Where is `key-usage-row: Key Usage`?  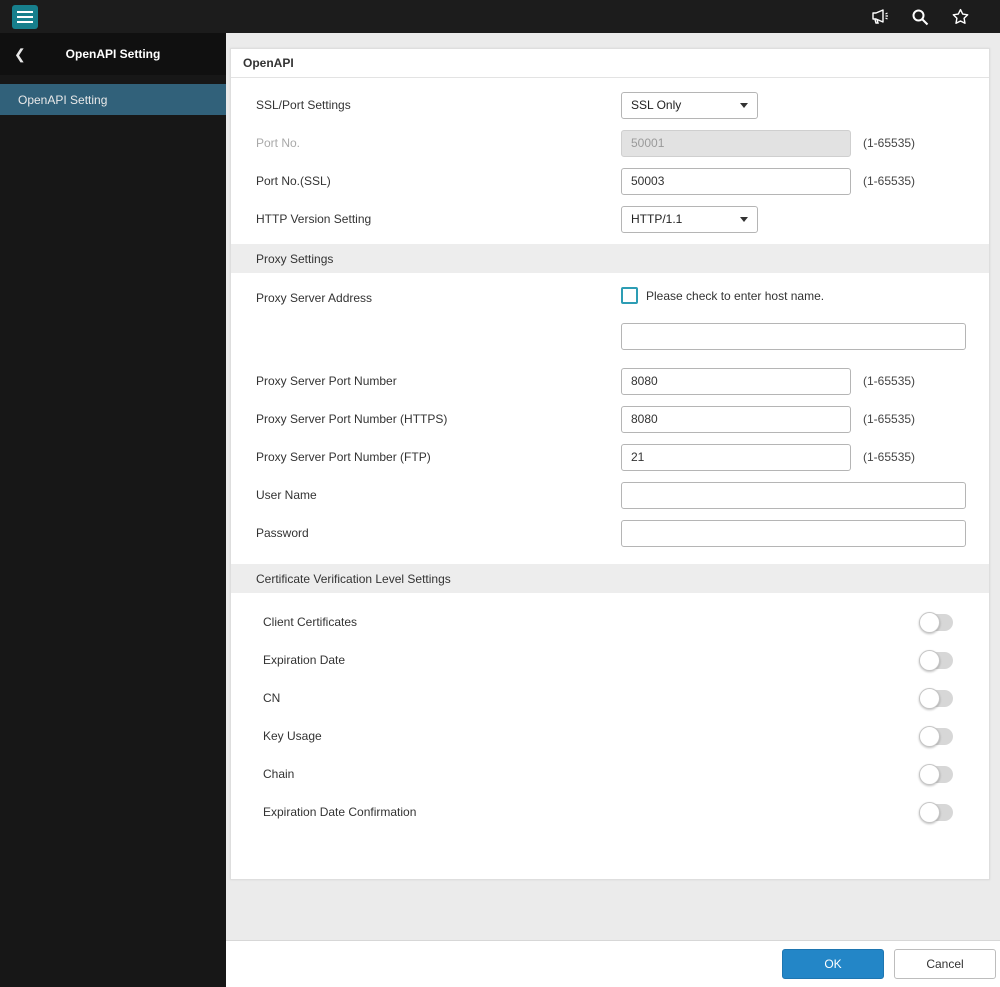 key-usage-row: Key Usage is located at coordinates (610, 736).